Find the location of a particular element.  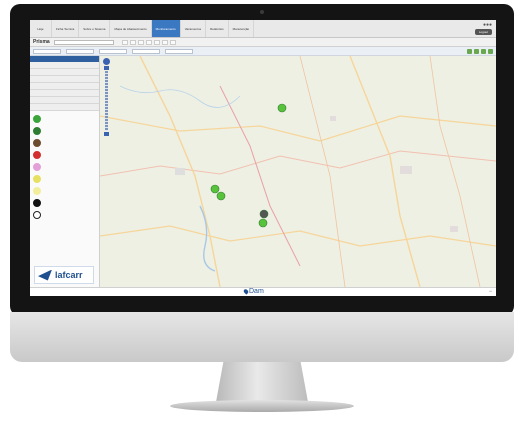

map-markers is located at coordinates (248, 165).